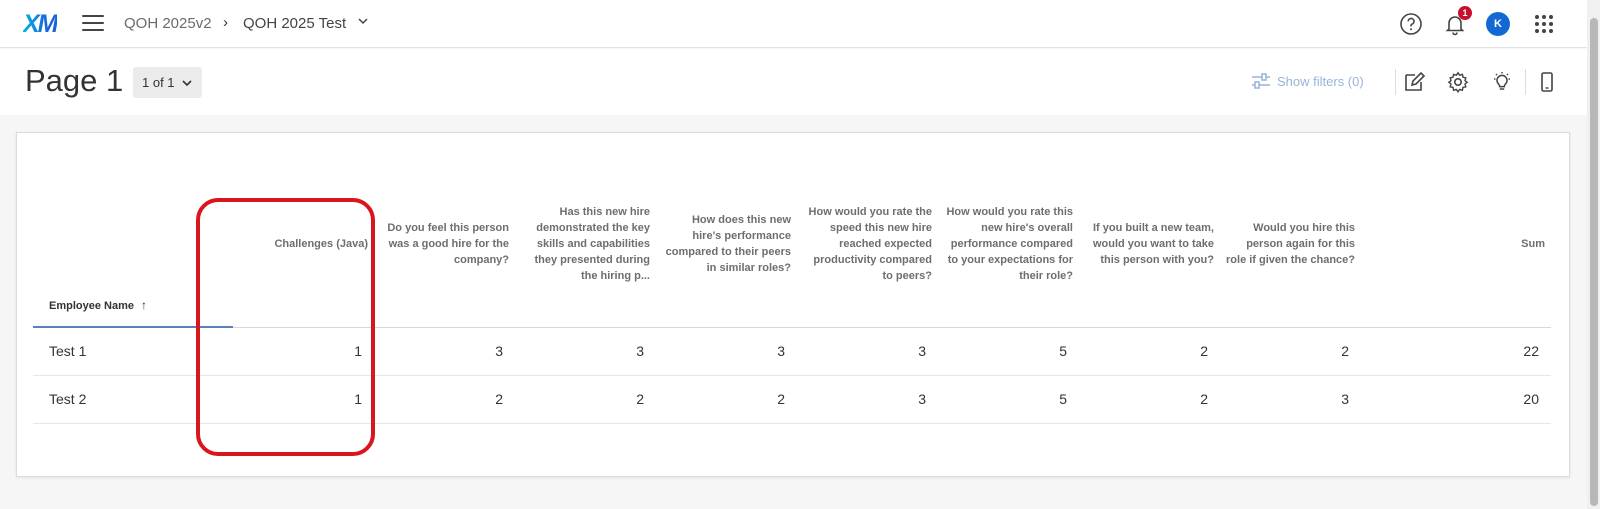 The image size is (1600, 509). I want to click on breadcrumb-dashboard: QOH 2025 Test, so click(294, 23).